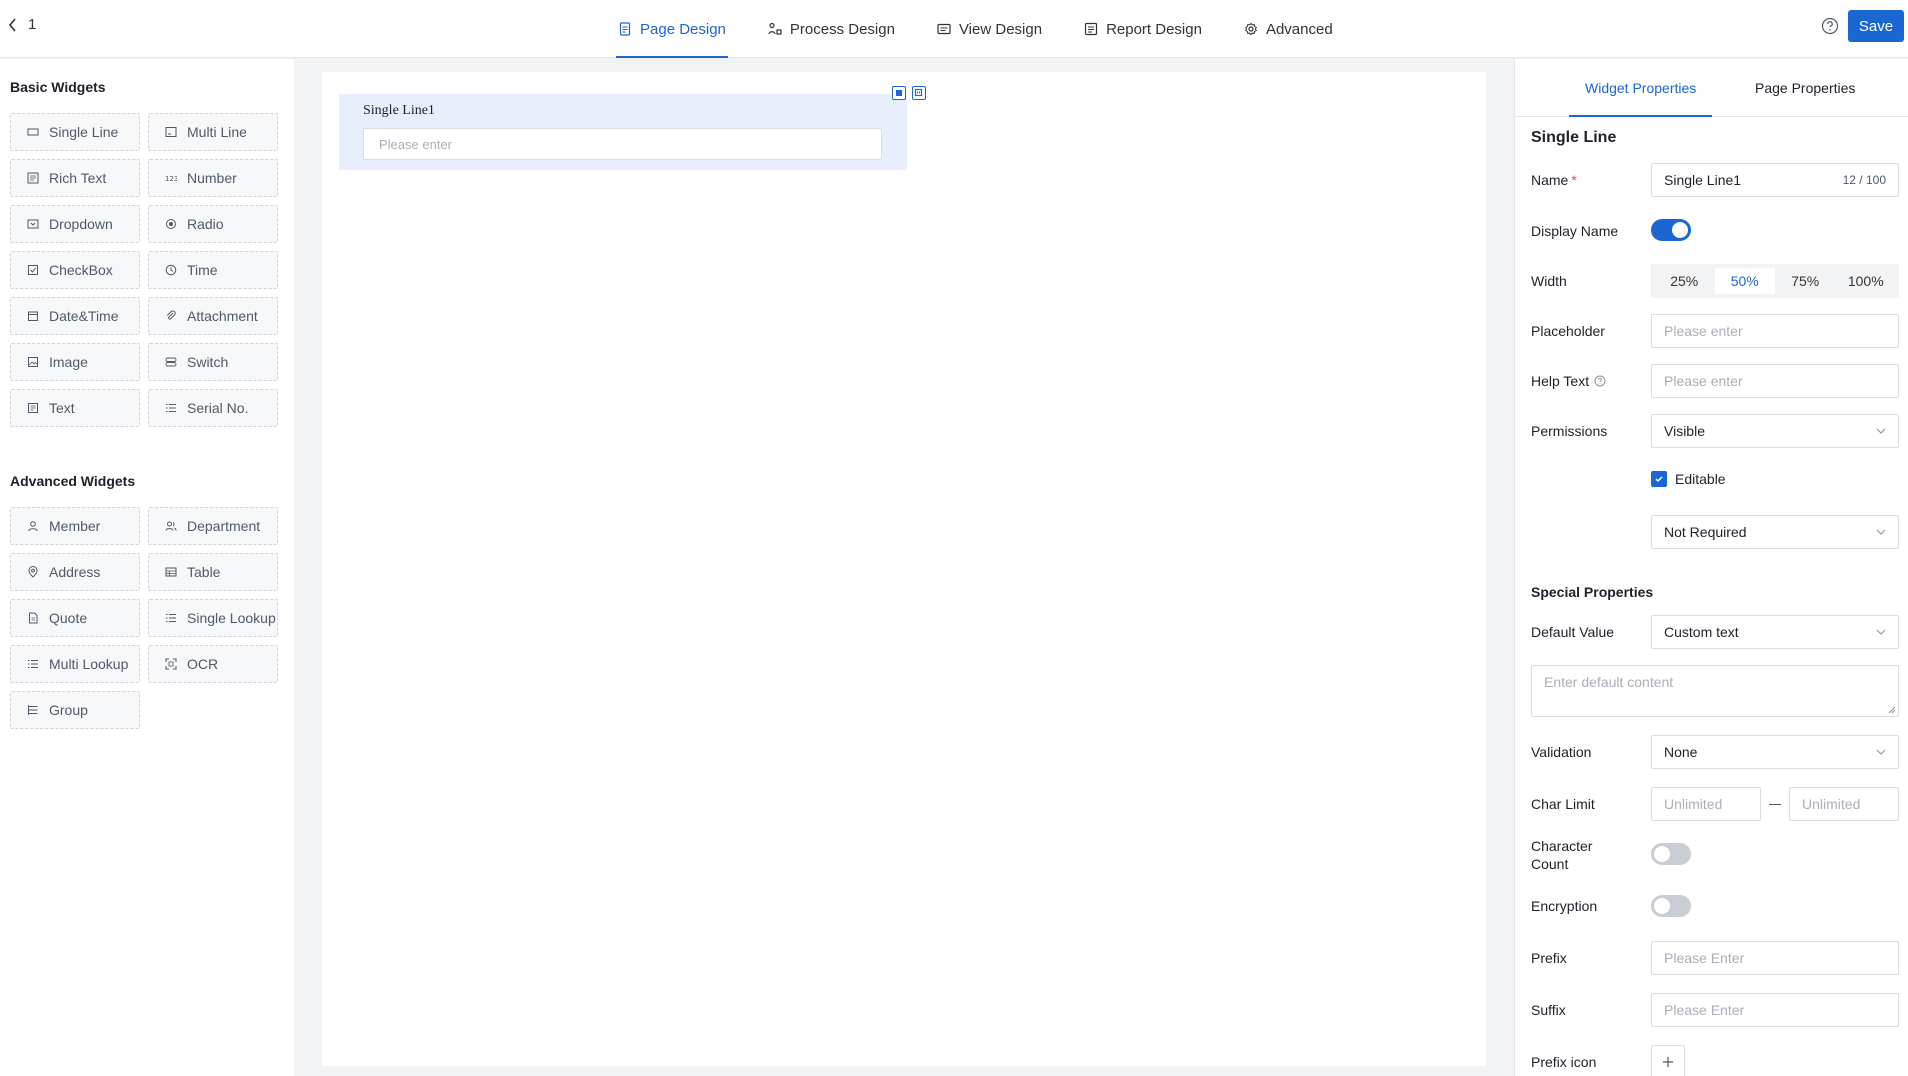 This screenshot has height=1076, width=1908. What do you see at coordinates (1775, 804) in the screenshot?
I see `range-separator` at bounding box center [1775, 804].